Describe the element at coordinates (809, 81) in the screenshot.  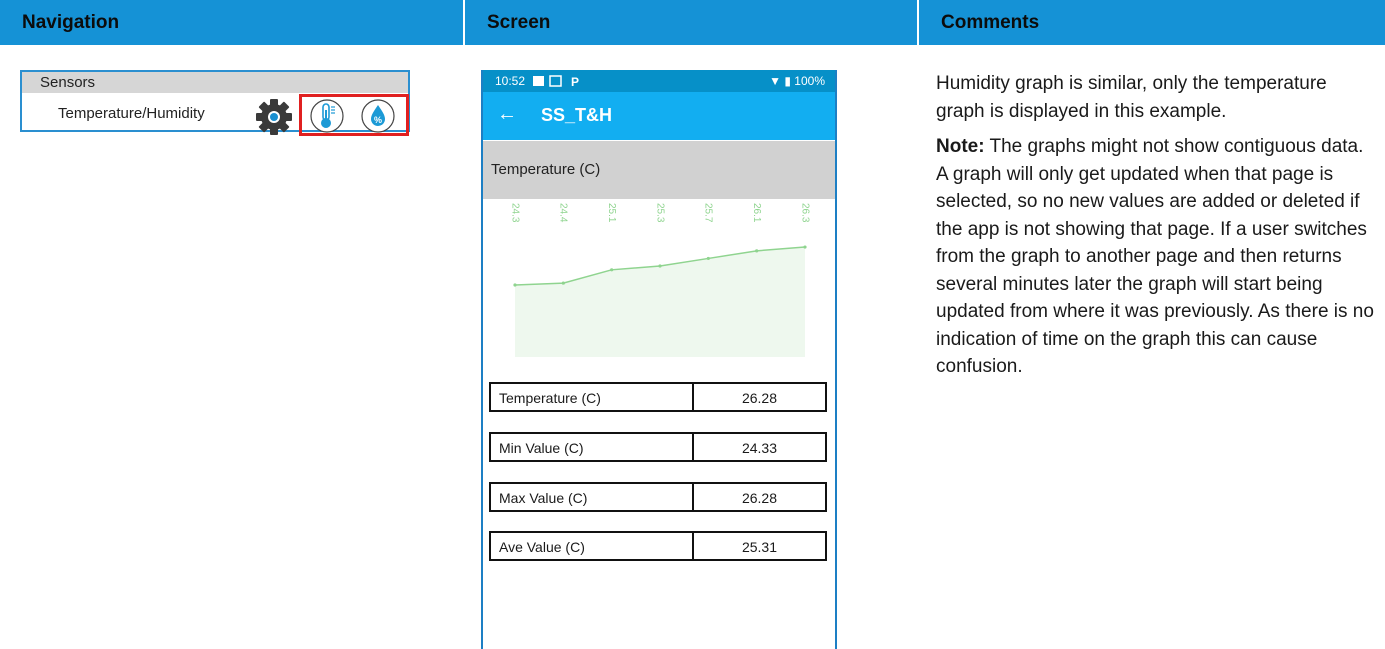
I see `battery-level: 100%` at that location.